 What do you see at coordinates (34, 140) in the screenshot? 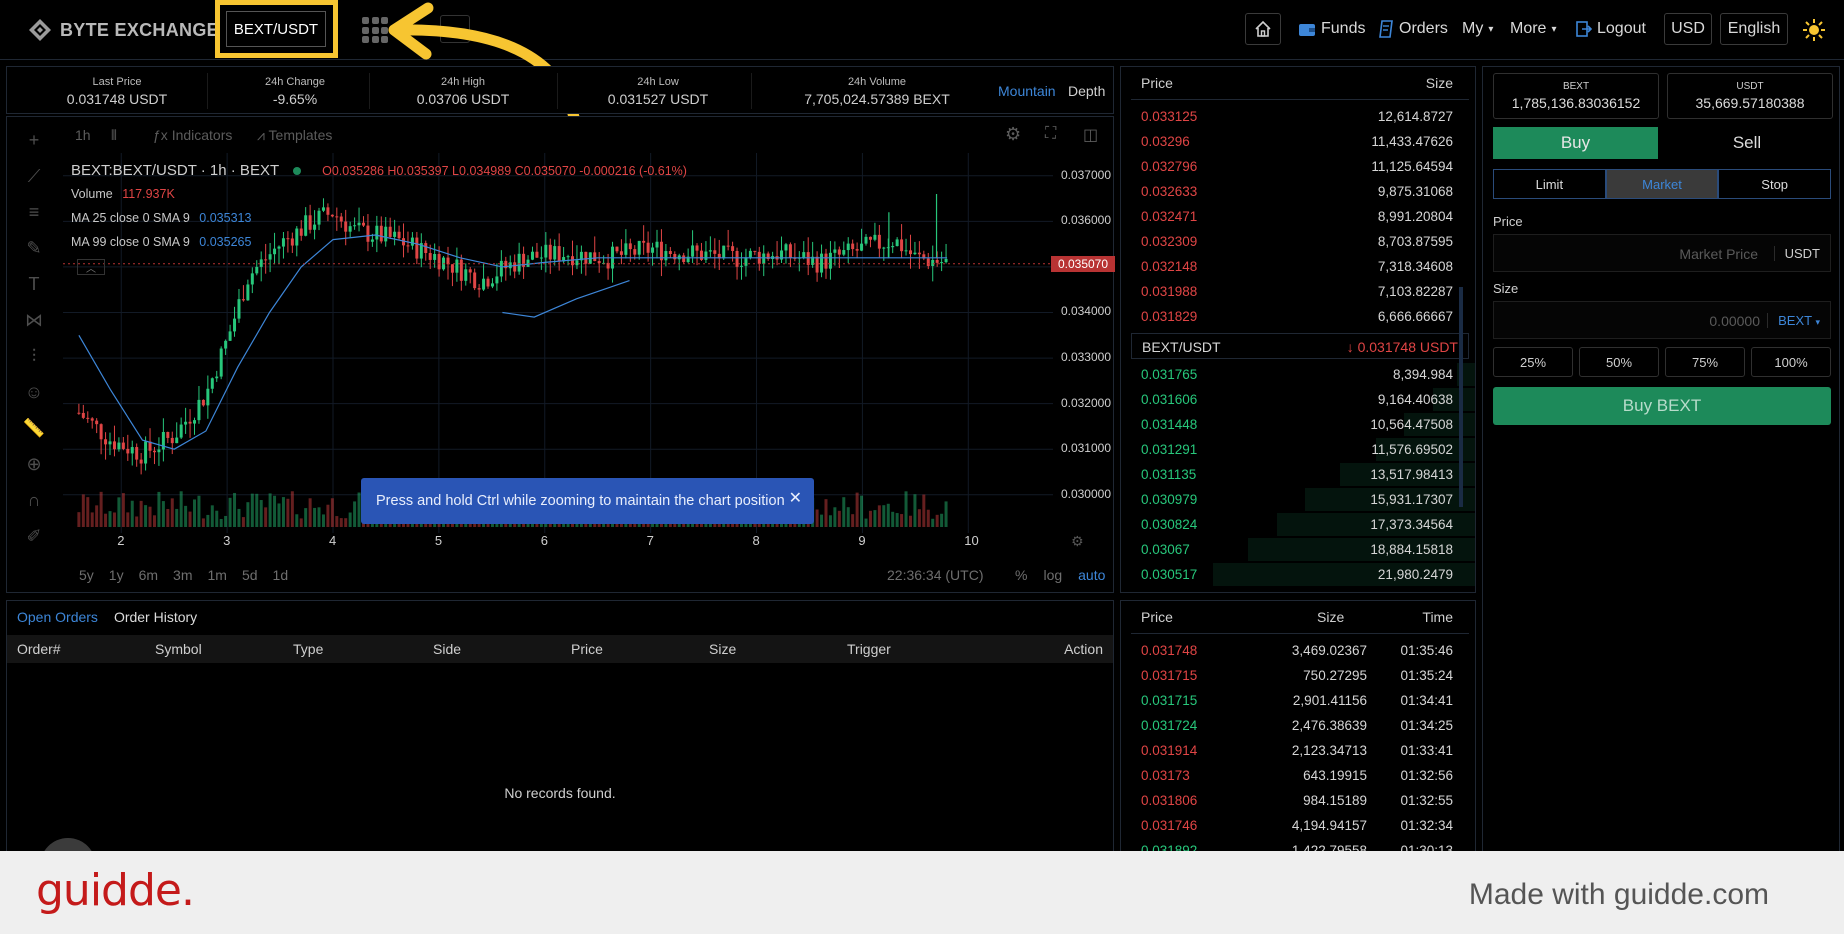
I see `crosshair-icon: +` at bounding box center [34, 140].